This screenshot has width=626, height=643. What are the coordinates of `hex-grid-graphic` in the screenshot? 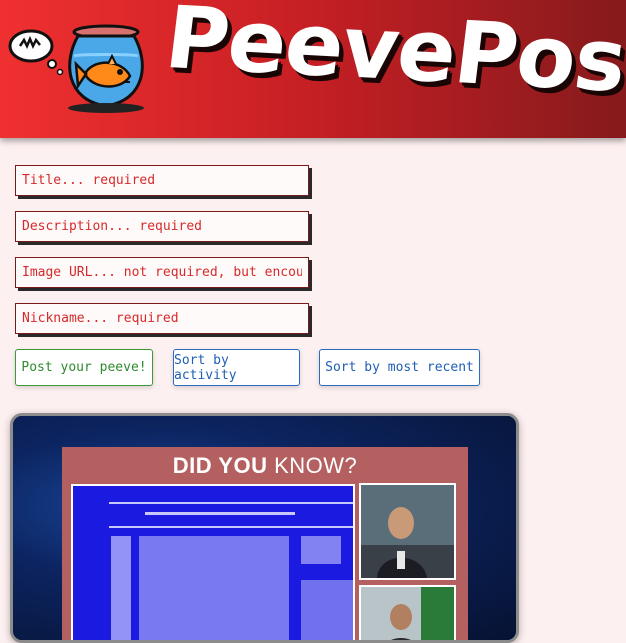 It's located at (228, 568).